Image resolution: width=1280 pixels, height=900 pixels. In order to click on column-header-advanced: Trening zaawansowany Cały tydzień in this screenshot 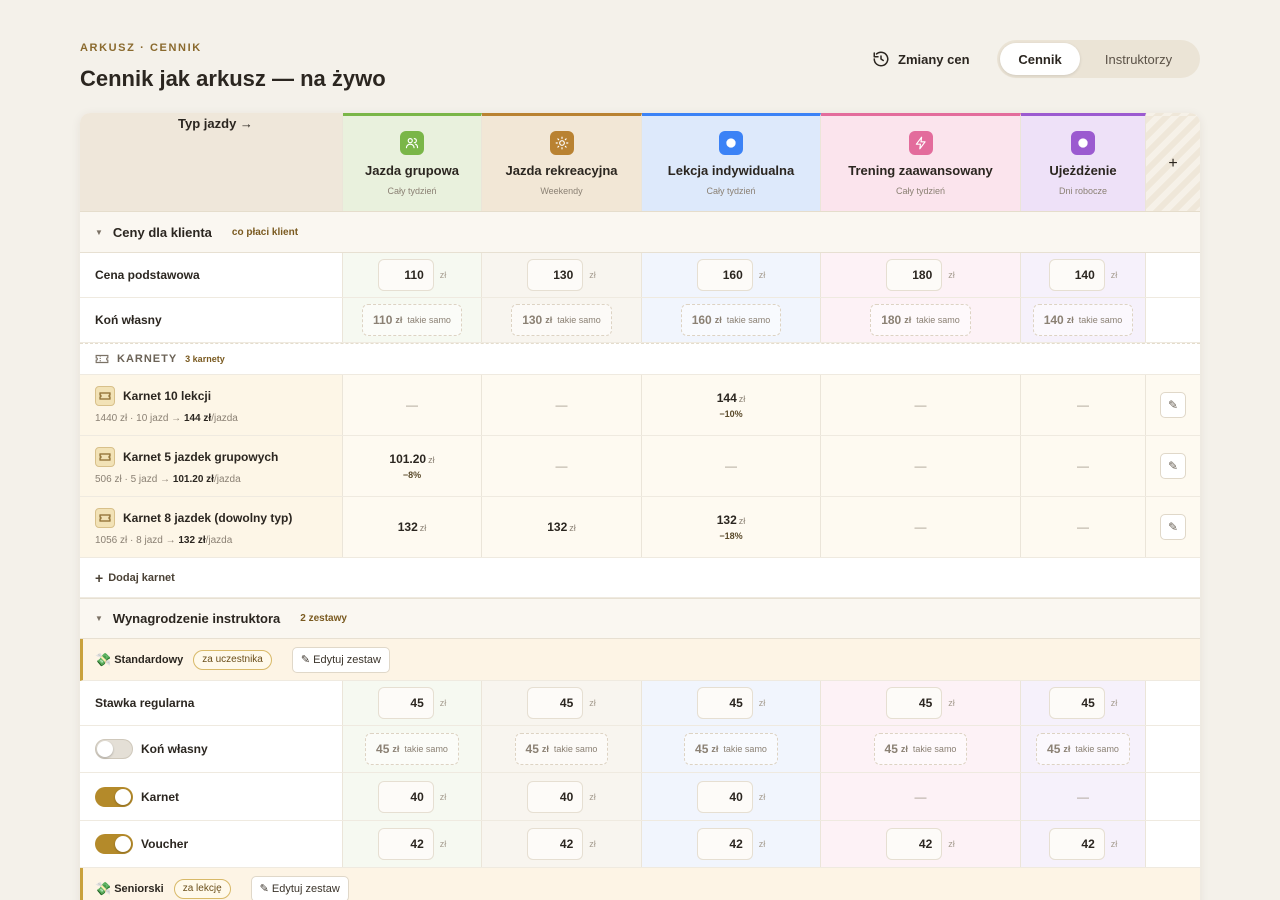, I will do `click(921, 162)`.